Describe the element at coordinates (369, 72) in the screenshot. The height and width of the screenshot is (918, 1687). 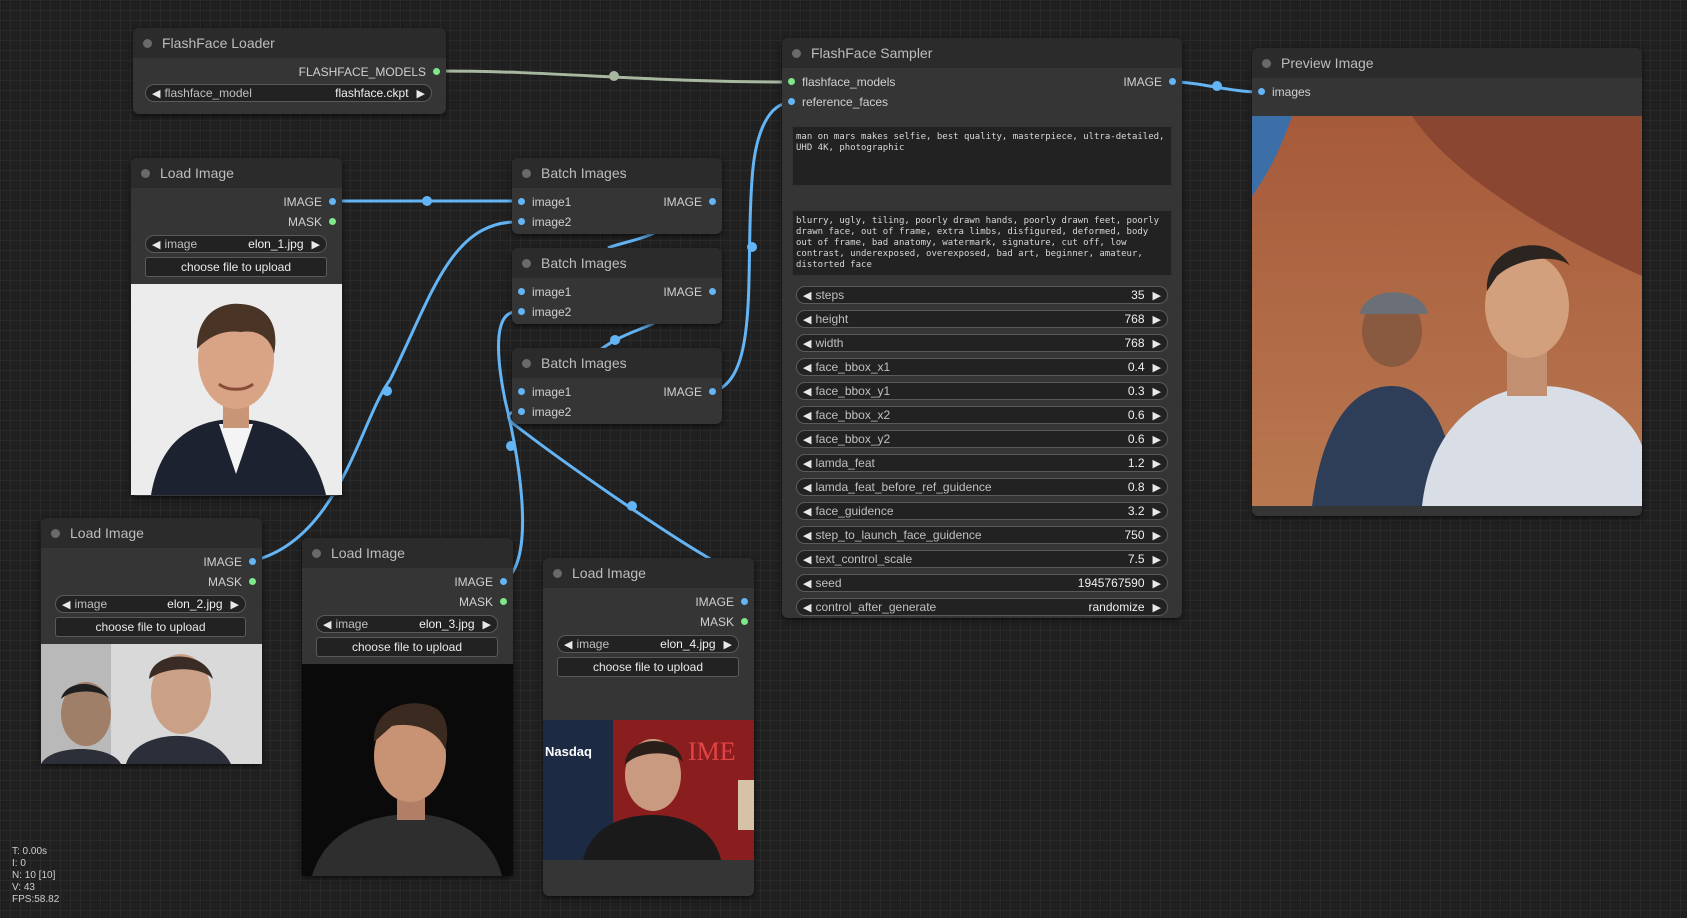
I see `output-flashface-models: FLASHFACE_MODELS` at that location.